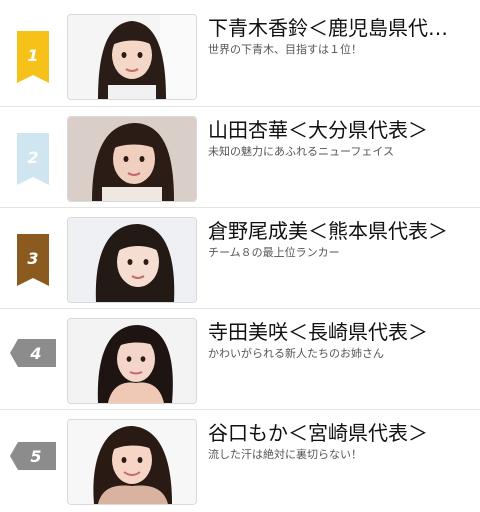 This screenshot has height=512, width=480. What do you see at coordinates (318, 433) in the screenshot?
I see `member-name: 谷口もか＜宮崎県代表＞` at bounding box center [318, 433].